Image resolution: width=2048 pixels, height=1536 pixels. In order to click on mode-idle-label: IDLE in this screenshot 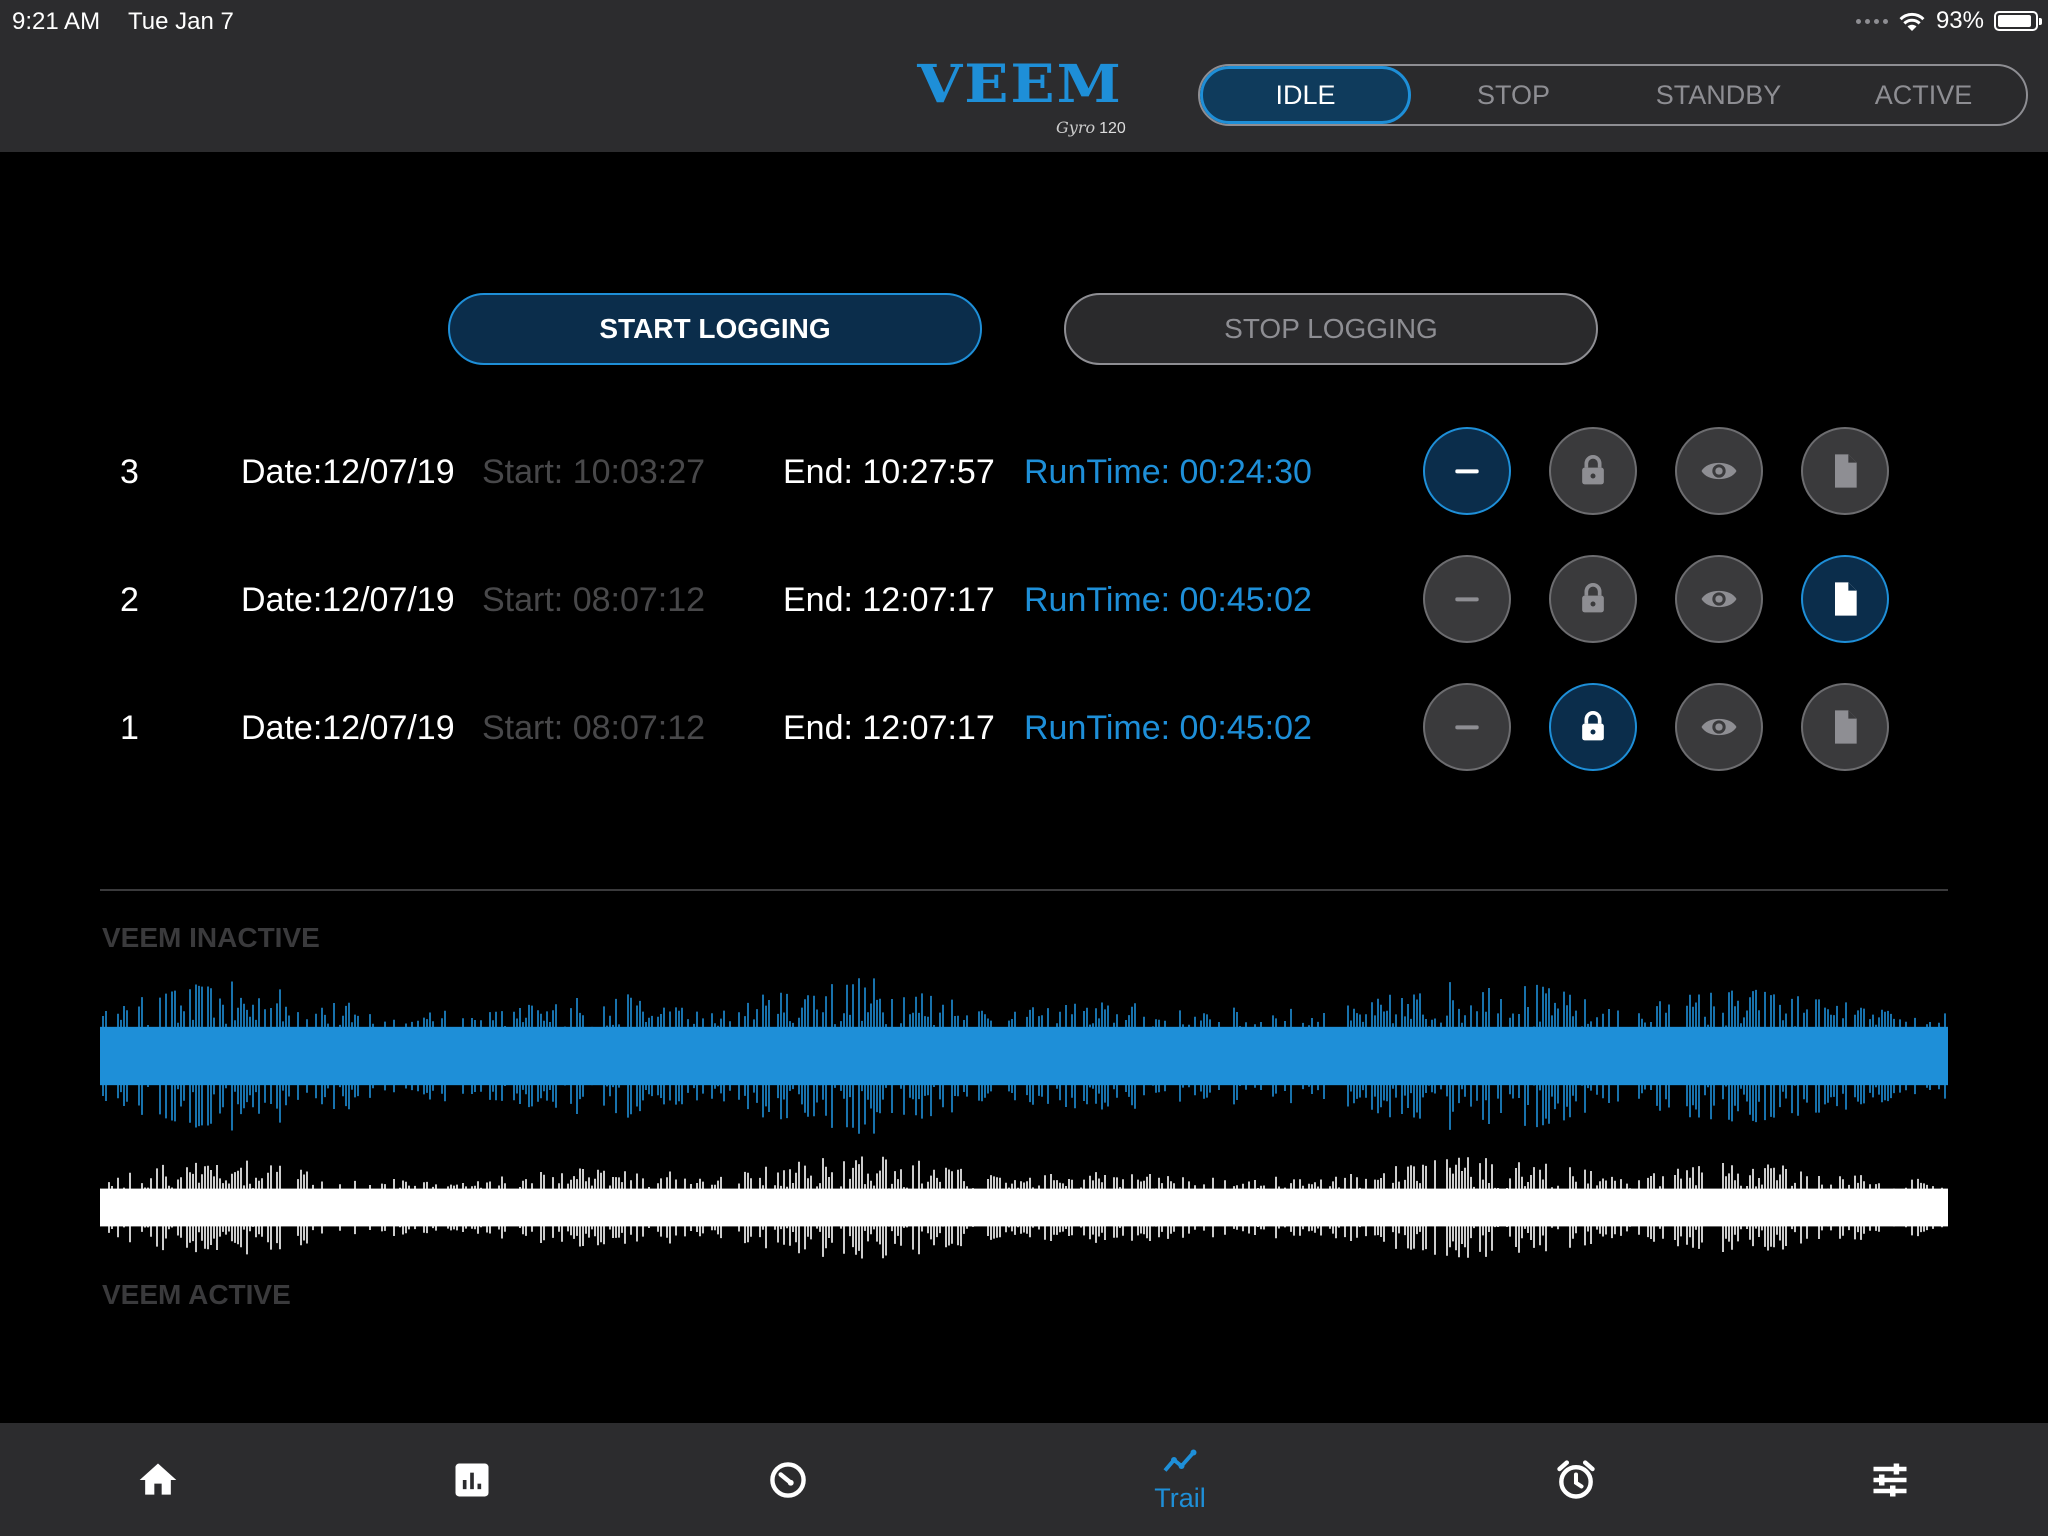, I will do `click(1305, 94)`.